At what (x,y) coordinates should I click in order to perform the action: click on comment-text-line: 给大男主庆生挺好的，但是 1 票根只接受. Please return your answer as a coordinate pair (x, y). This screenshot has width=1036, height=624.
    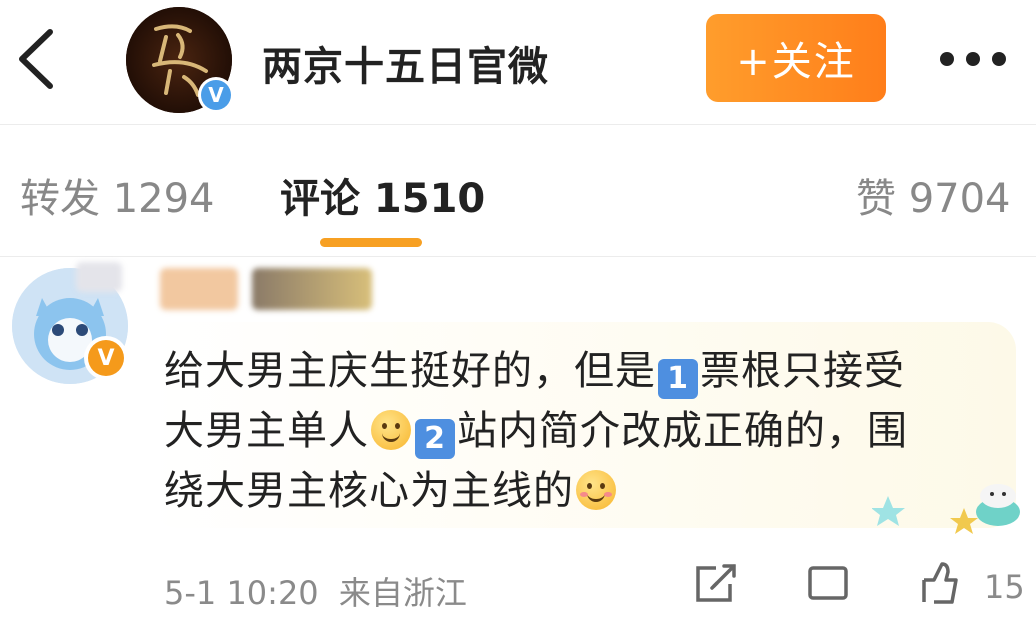
    Looking at the image, I should click on (534, 368).